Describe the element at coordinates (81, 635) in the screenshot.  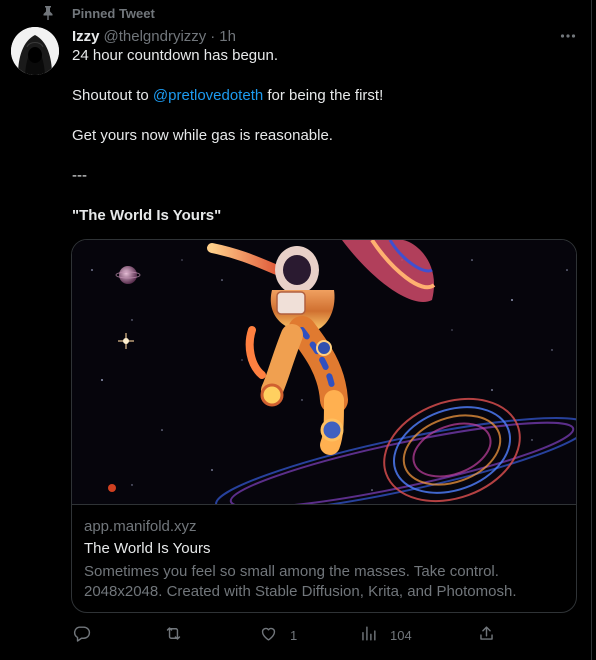
I see `reply-icon` at that location.